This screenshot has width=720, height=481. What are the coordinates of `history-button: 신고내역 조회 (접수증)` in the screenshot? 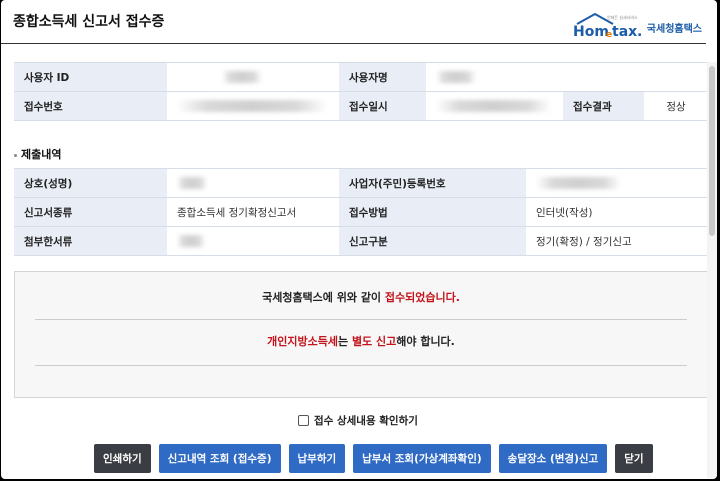 It's located at (219, 458).